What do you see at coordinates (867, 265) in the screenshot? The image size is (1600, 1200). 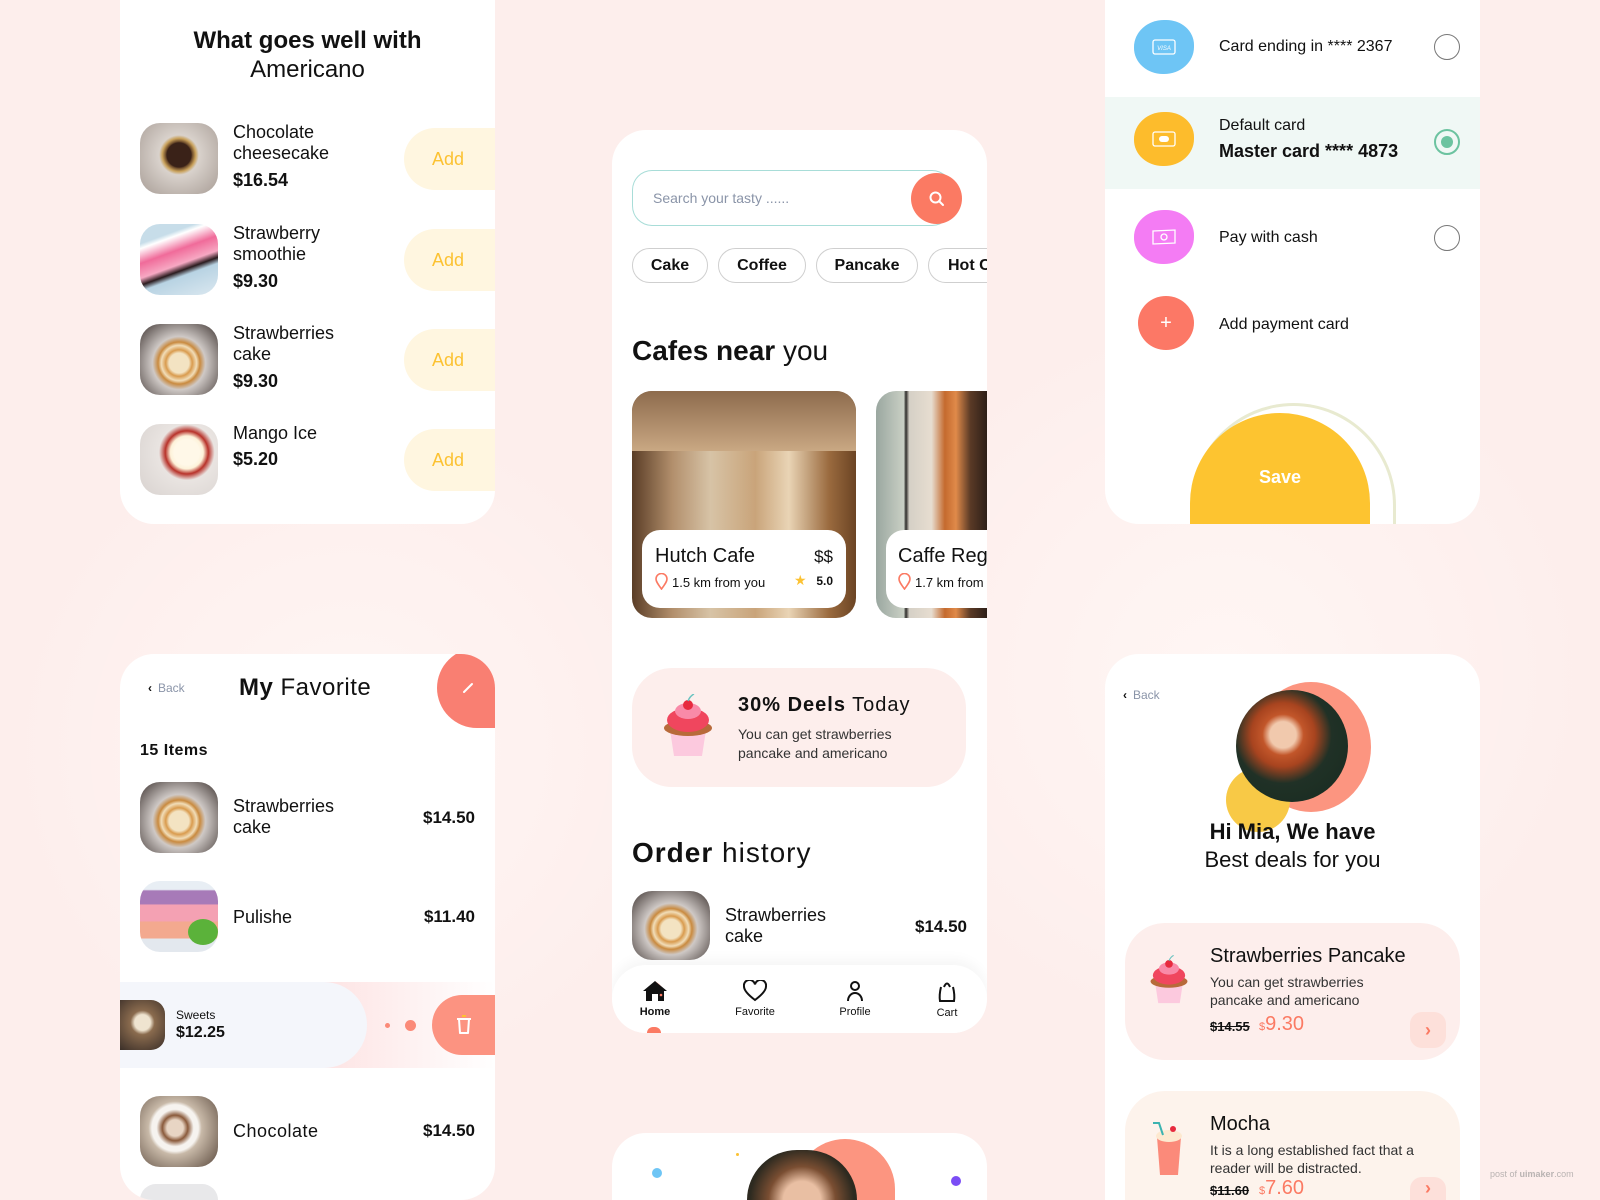 I see `chip-pancake: Pancake` at bounding box center [867, 265].